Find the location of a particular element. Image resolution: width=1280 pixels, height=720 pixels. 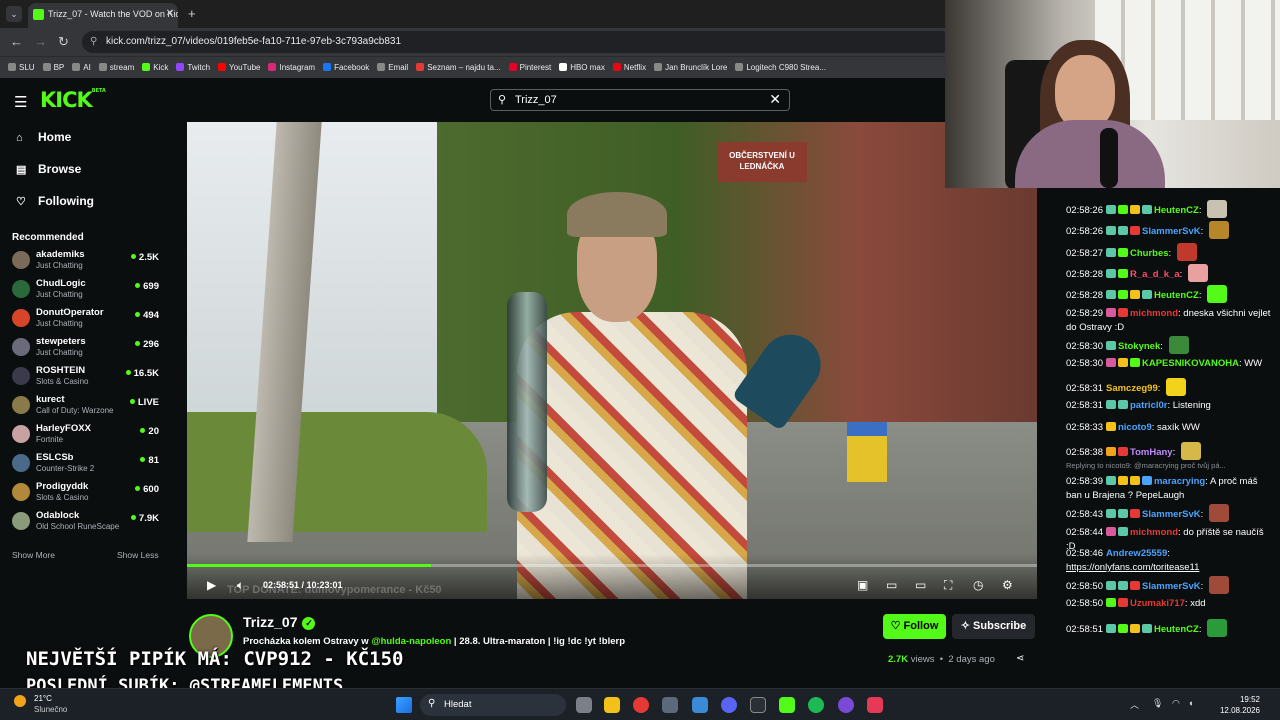

chat-username: KAPESNIKOVANOHA is located at coordinates (1190, 363).